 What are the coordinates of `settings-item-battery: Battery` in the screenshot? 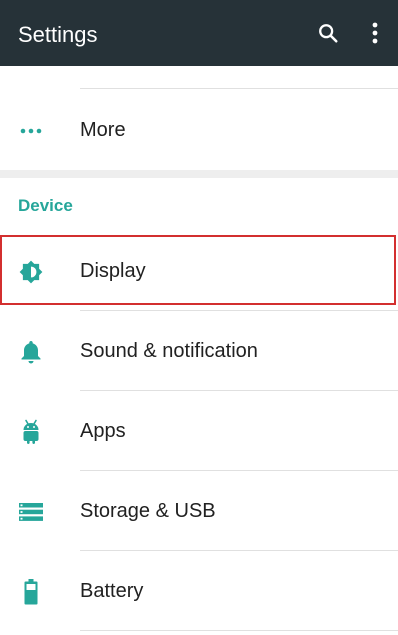 It's located at (199, 591).